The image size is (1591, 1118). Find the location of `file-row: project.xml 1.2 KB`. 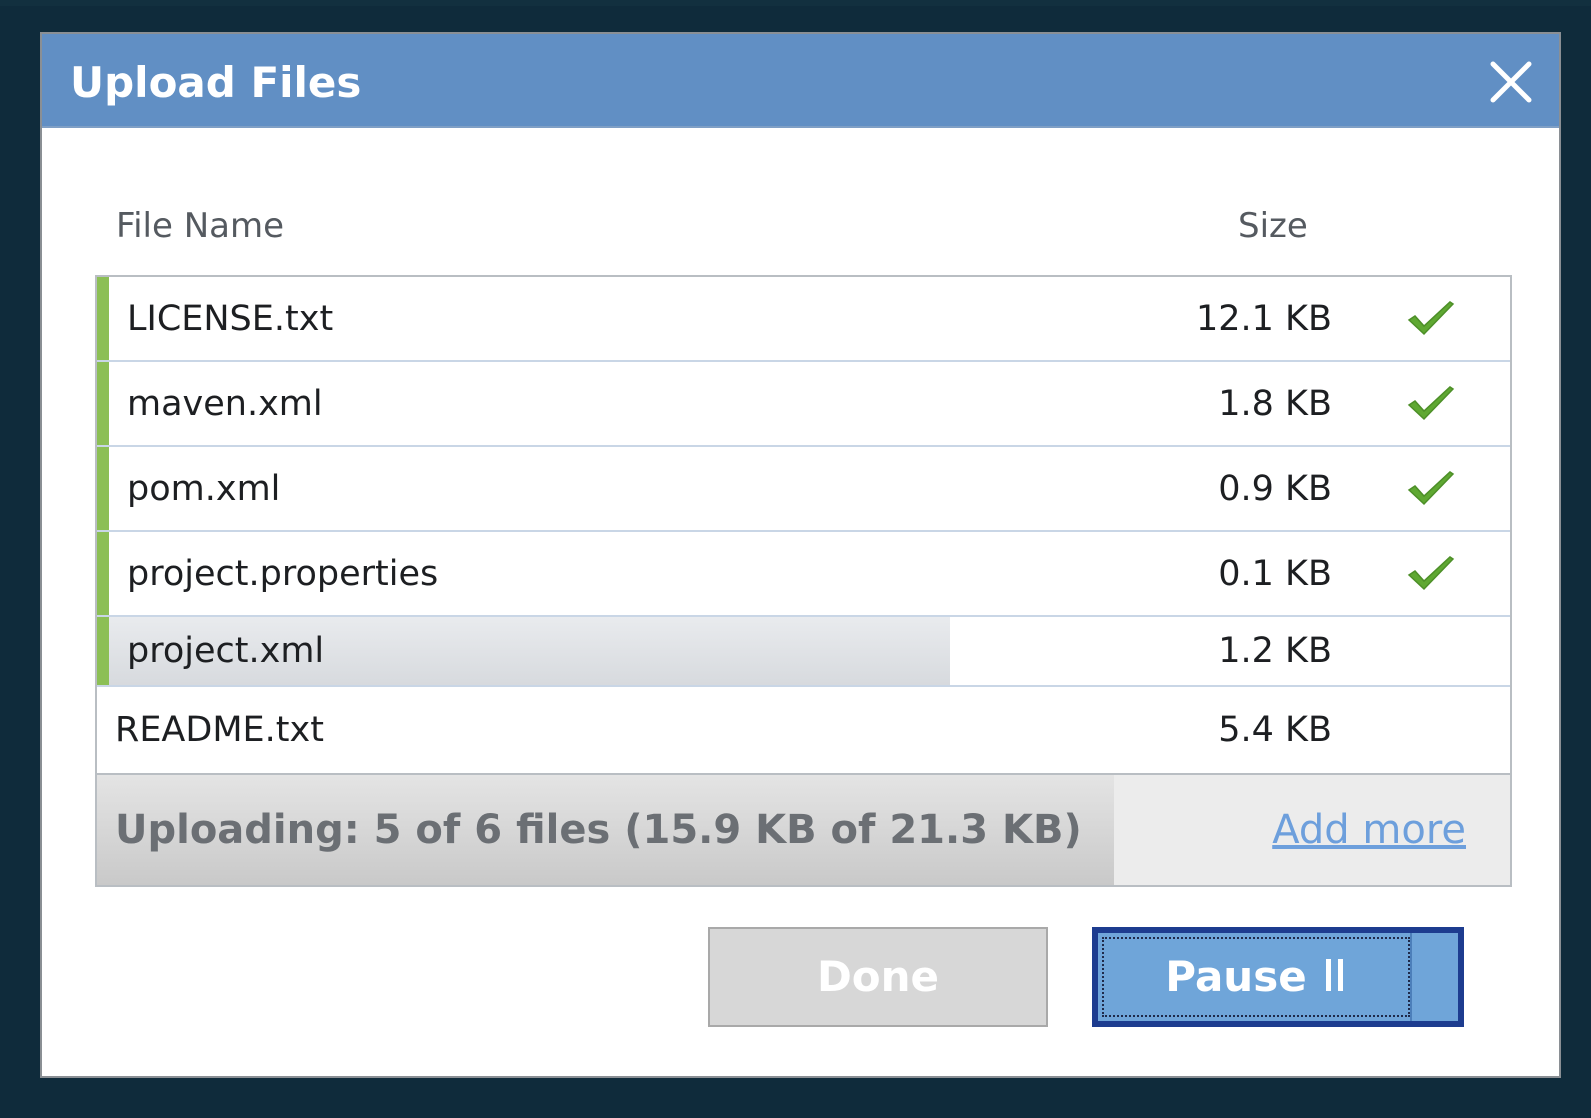

file-row: project.xml 1.2 KB is located at coordinates (803, 652).